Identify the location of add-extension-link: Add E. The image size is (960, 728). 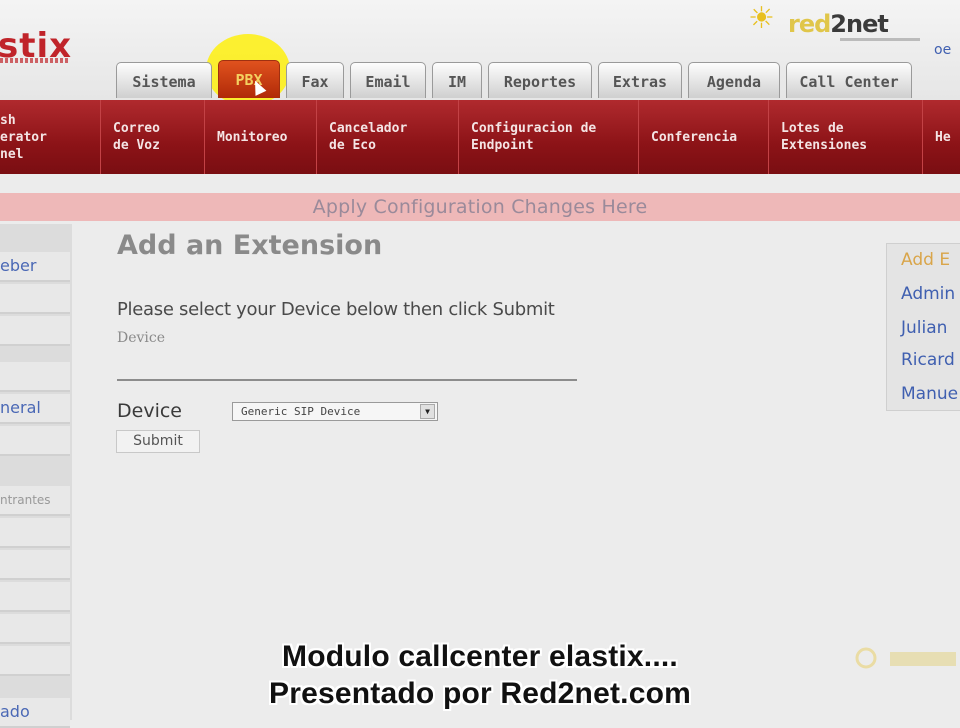
(925, 260).